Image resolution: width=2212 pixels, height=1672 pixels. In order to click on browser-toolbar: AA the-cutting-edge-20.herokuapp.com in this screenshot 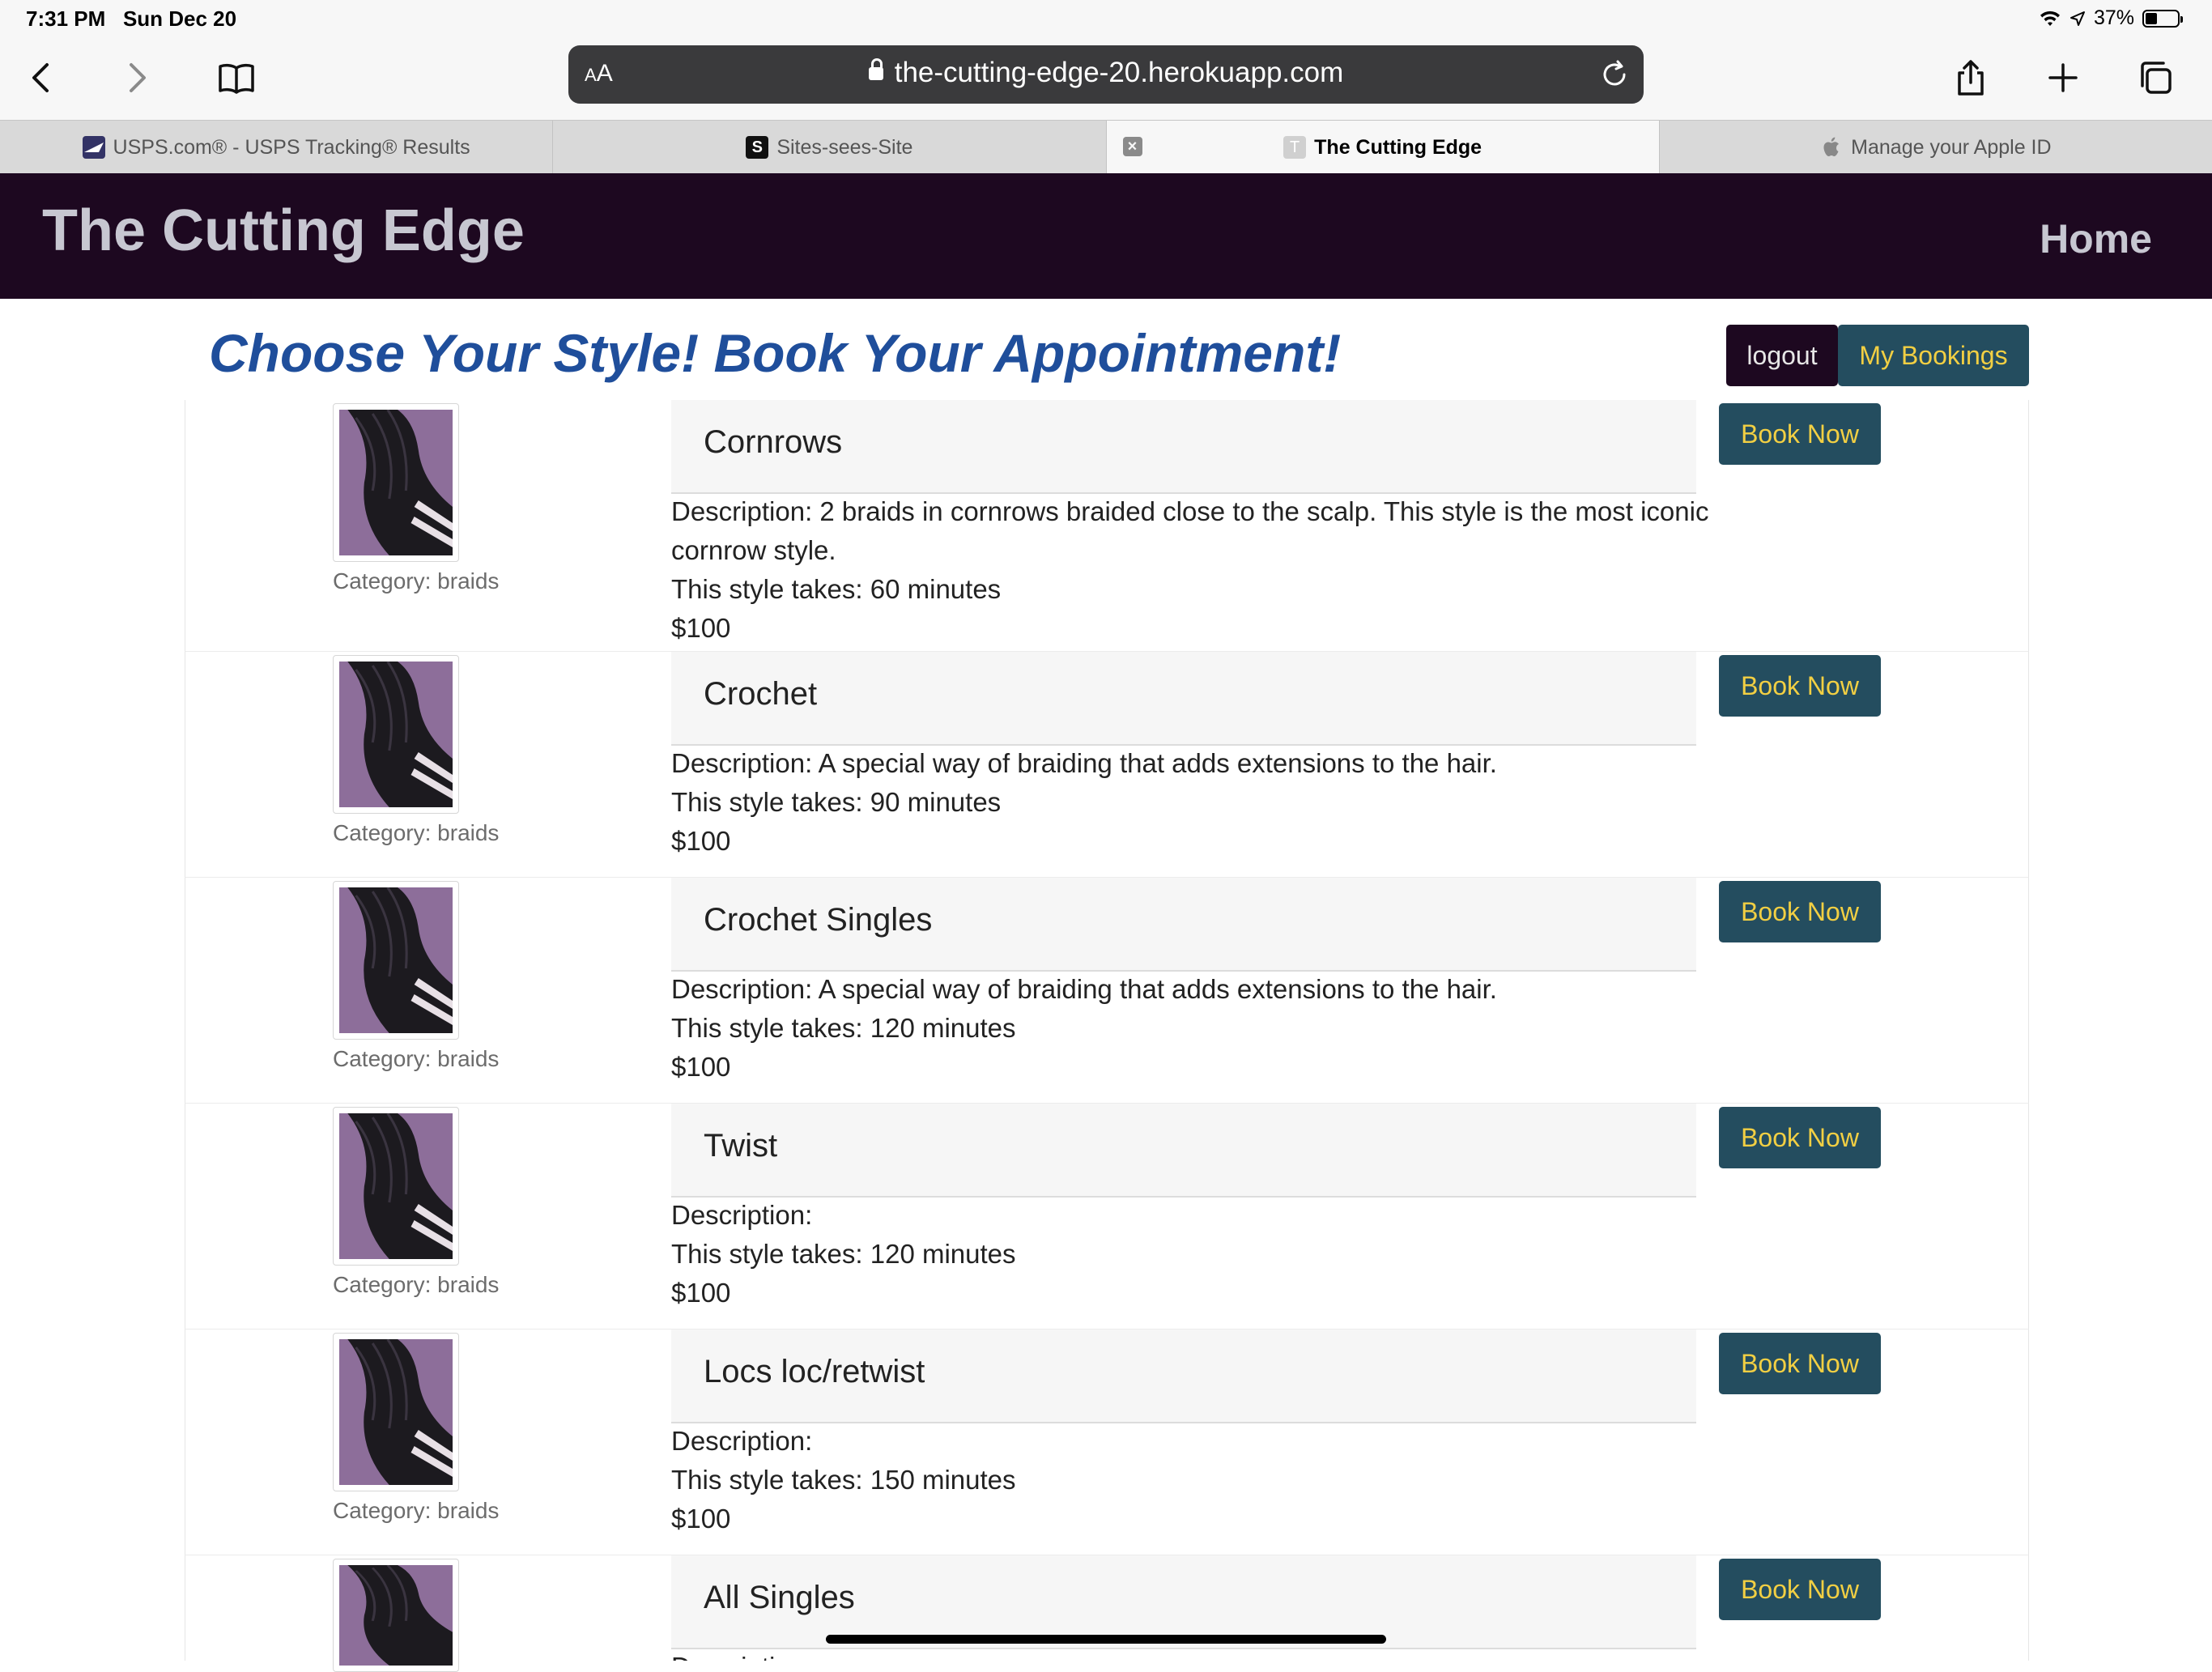, I will do `click(1106, 78)`.